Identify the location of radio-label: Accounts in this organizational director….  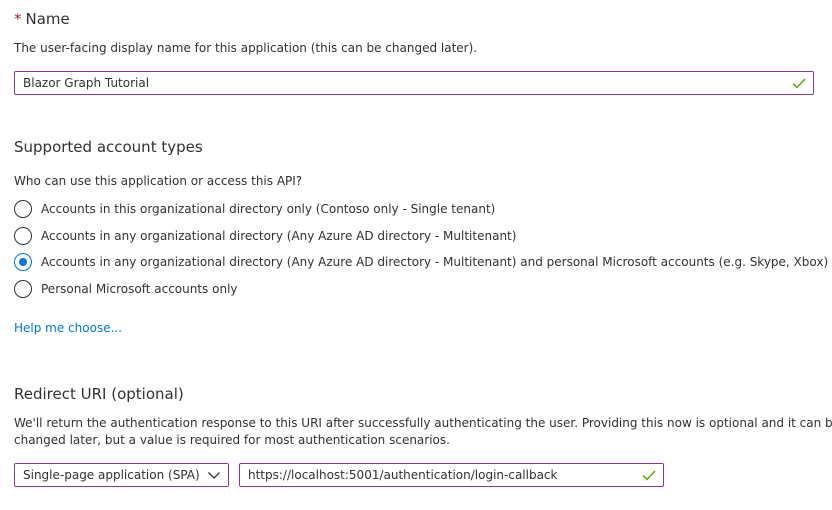
(268, 209).